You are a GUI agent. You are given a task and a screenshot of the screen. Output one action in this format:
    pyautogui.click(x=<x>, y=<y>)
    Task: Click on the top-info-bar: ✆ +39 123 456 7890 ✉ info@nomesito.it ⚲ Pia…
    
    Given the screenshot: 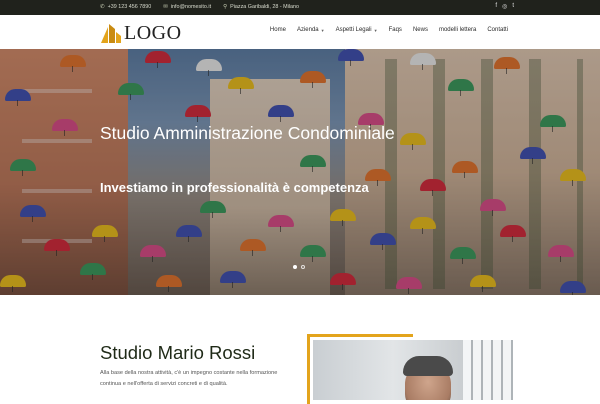 What is the action you would take?
    pyautogui.click(x=300, y=7)
    